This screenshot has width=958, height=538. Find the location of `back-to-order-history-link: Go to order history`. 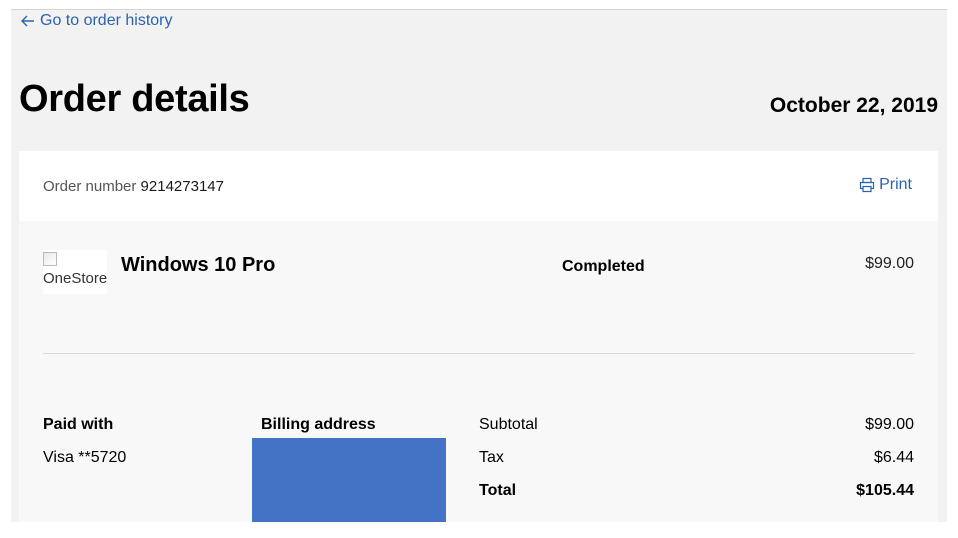

back-to-order-history-link: Go to order history is located at coordinates (96, 21).